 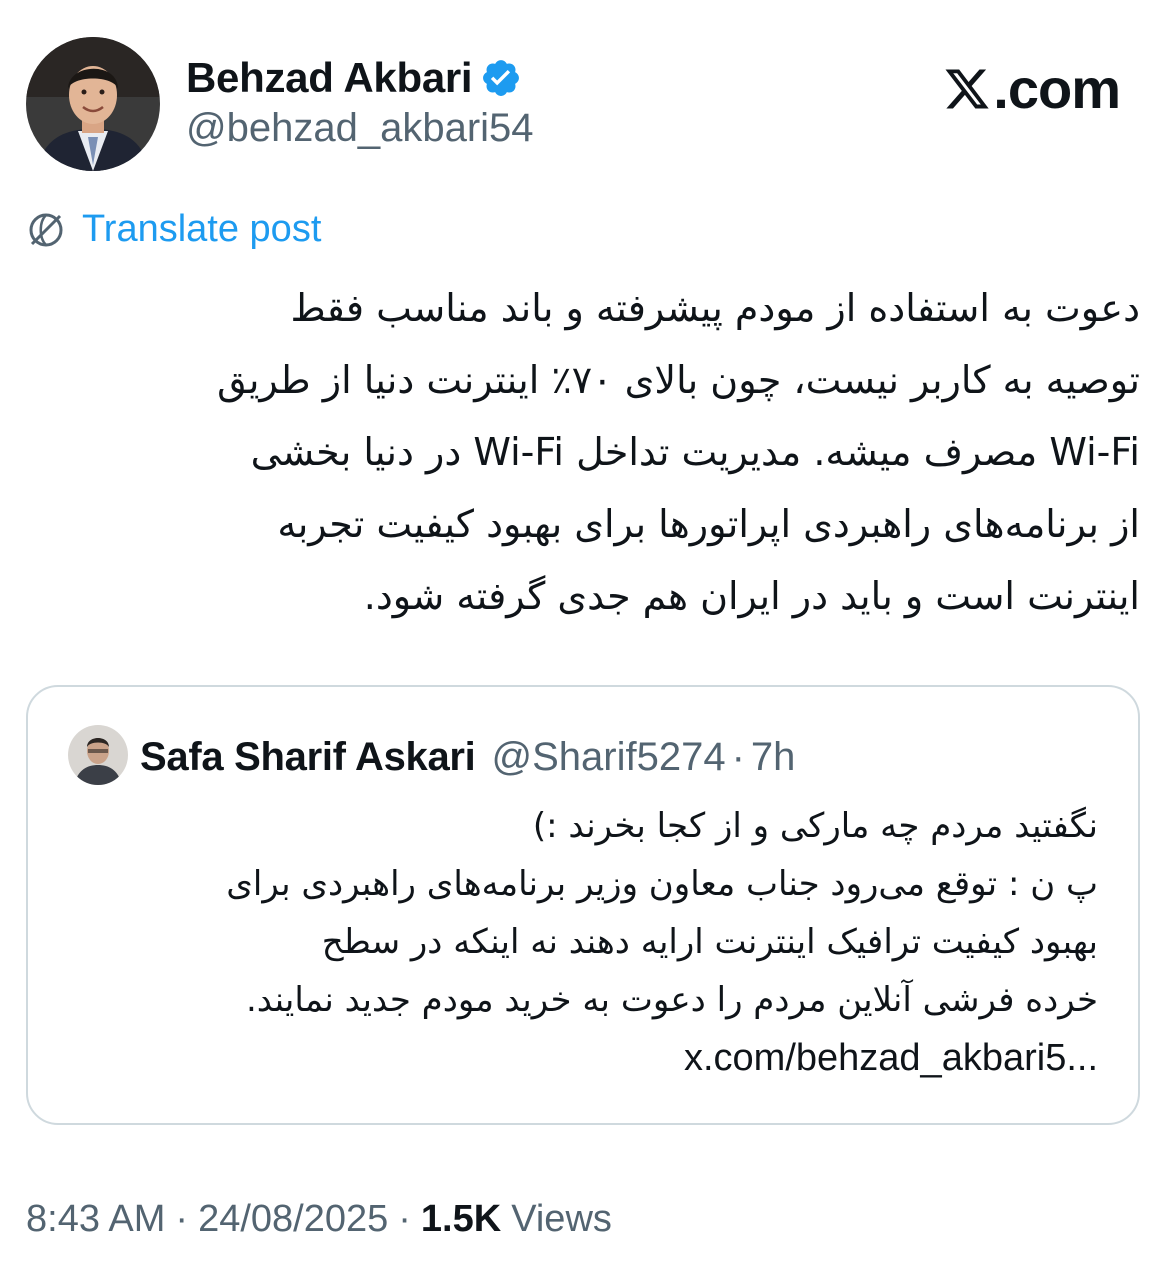 I want to click on author-name-row: Behzad Akbari, so click(x=354, y=78).